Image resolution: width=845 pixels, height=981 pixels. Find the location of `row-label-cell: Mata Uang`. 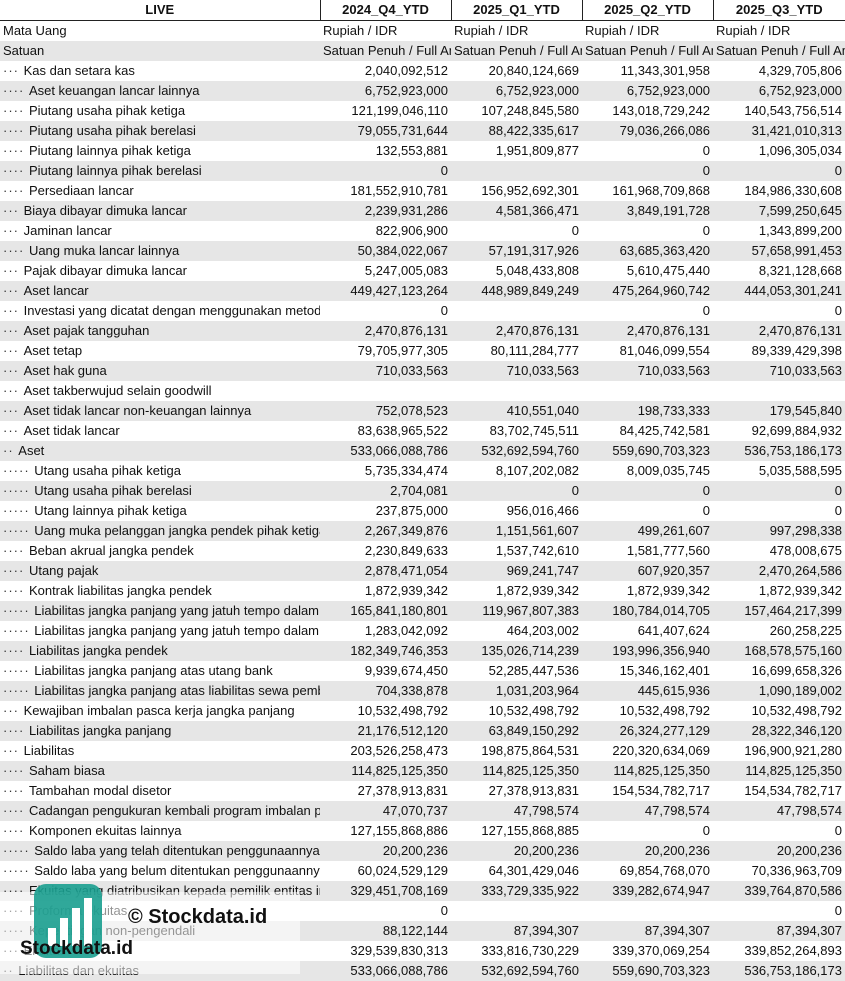

row-label-cell: Mata Uang is located at coordinates (160, 31).